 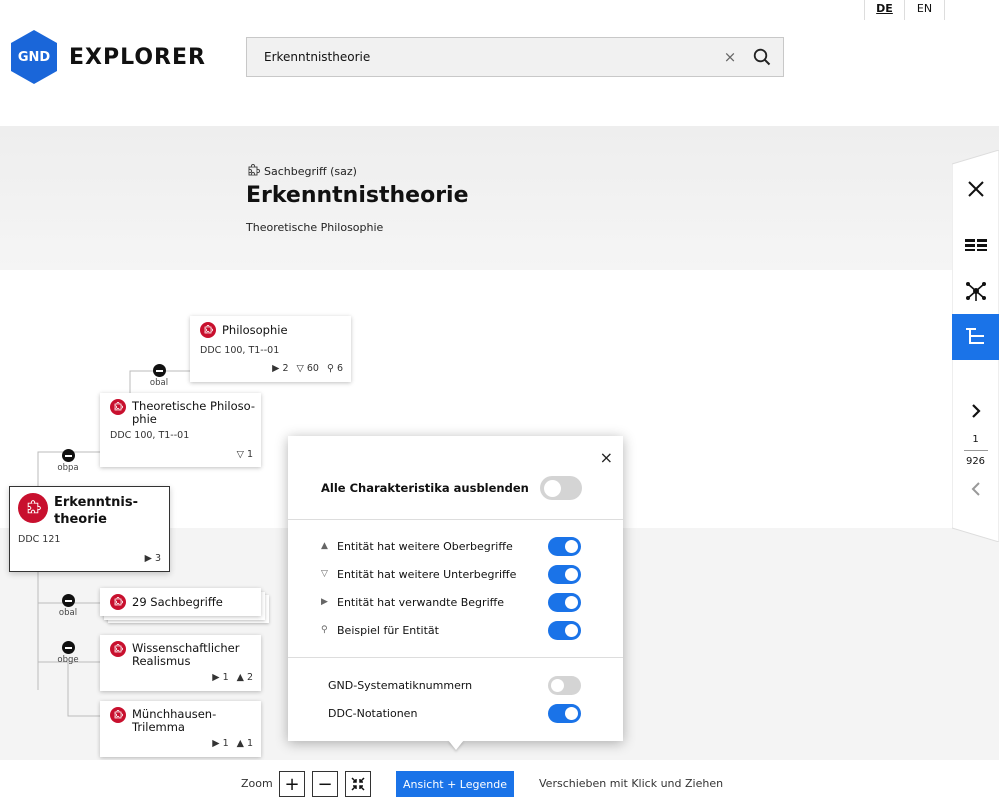 I want to click on example-stat: ⚲ 6, so click(x=334, y=368).